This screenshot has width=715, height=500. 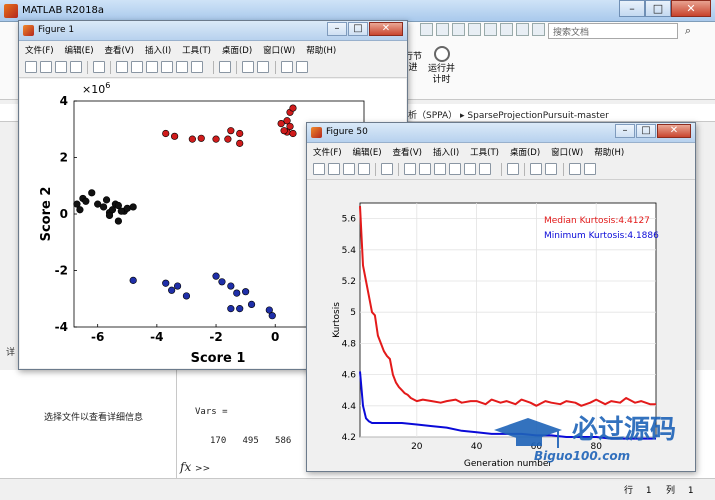 What do you see at coordinates (601, 236) in the screenshot?
I see `legend-min: Minimum Kurtosis:4.1886` at bounding box center [601, 236].